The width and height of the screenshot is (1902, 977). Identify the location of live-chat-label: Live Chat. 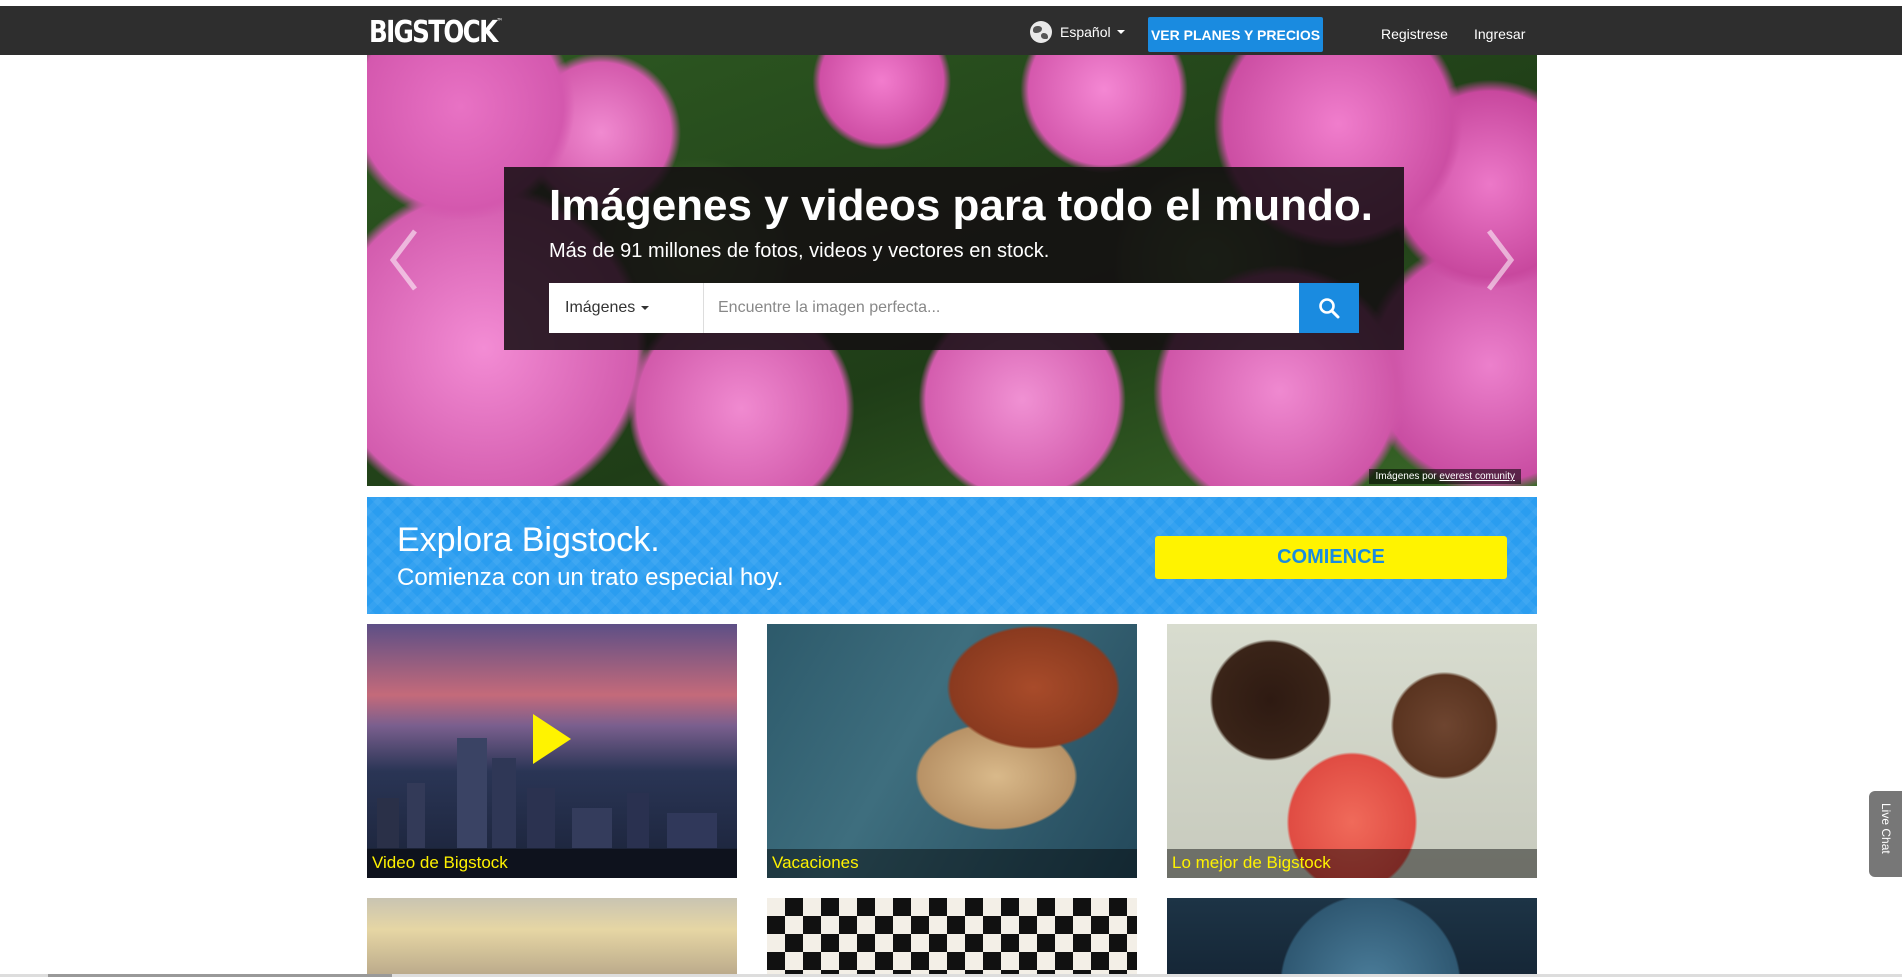
(1886, 828).